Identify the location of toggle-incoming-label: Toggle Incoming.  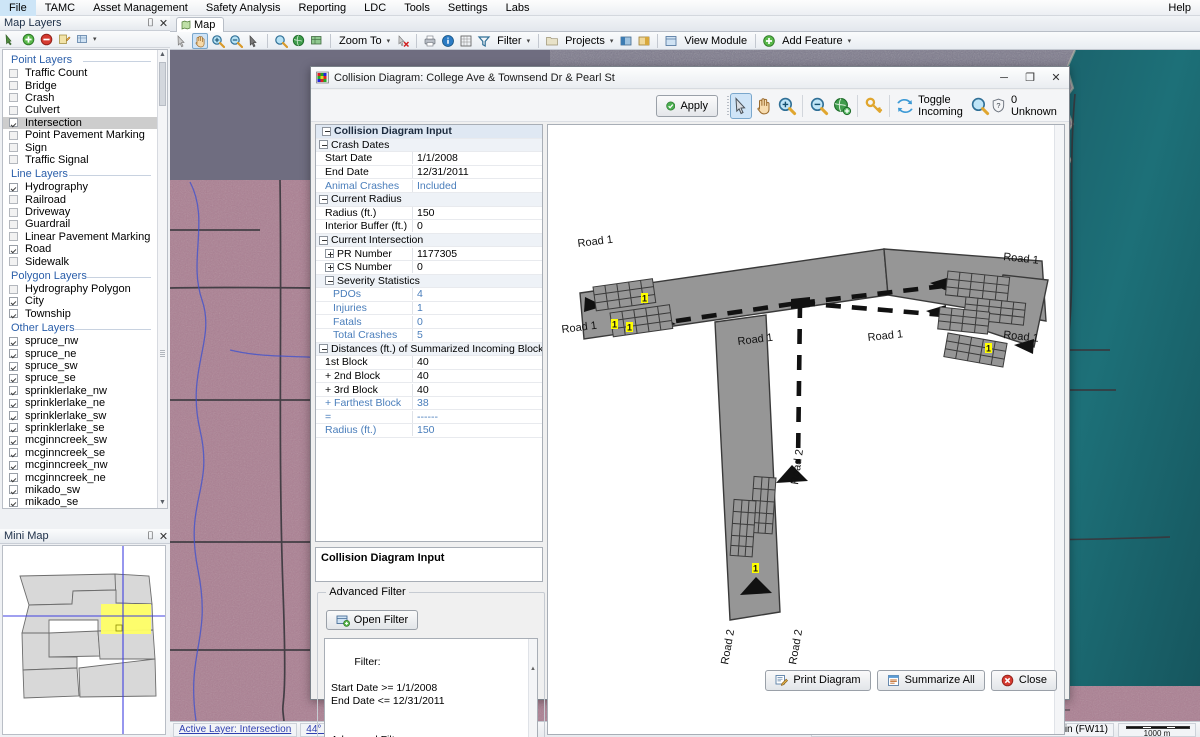
(942, 106).